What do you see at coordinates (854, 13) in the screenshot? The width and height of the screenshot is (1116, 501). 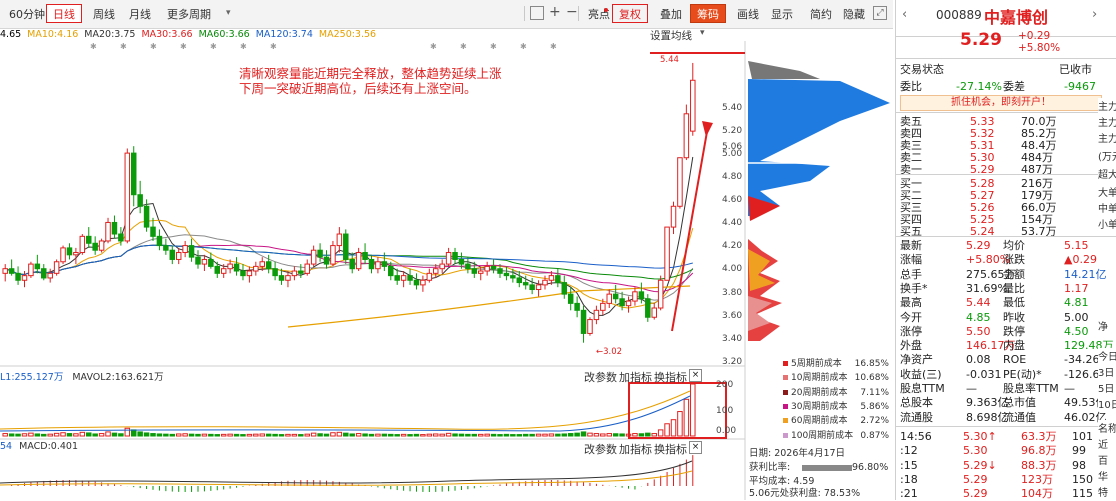 I see `hide-button: 隐藏` at bounding box center [854, 13].